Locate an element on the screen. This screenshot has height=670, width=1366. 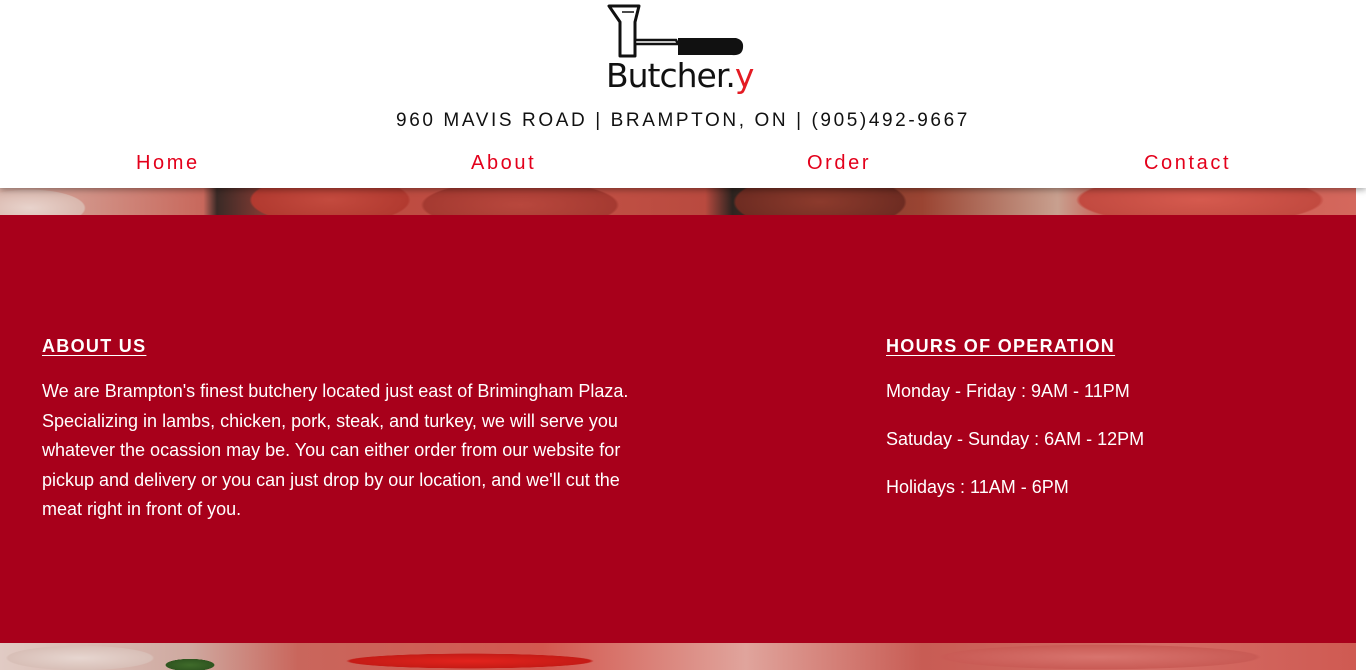
logo-wordmark: Butcher.y is located at coordinates (680, 76).